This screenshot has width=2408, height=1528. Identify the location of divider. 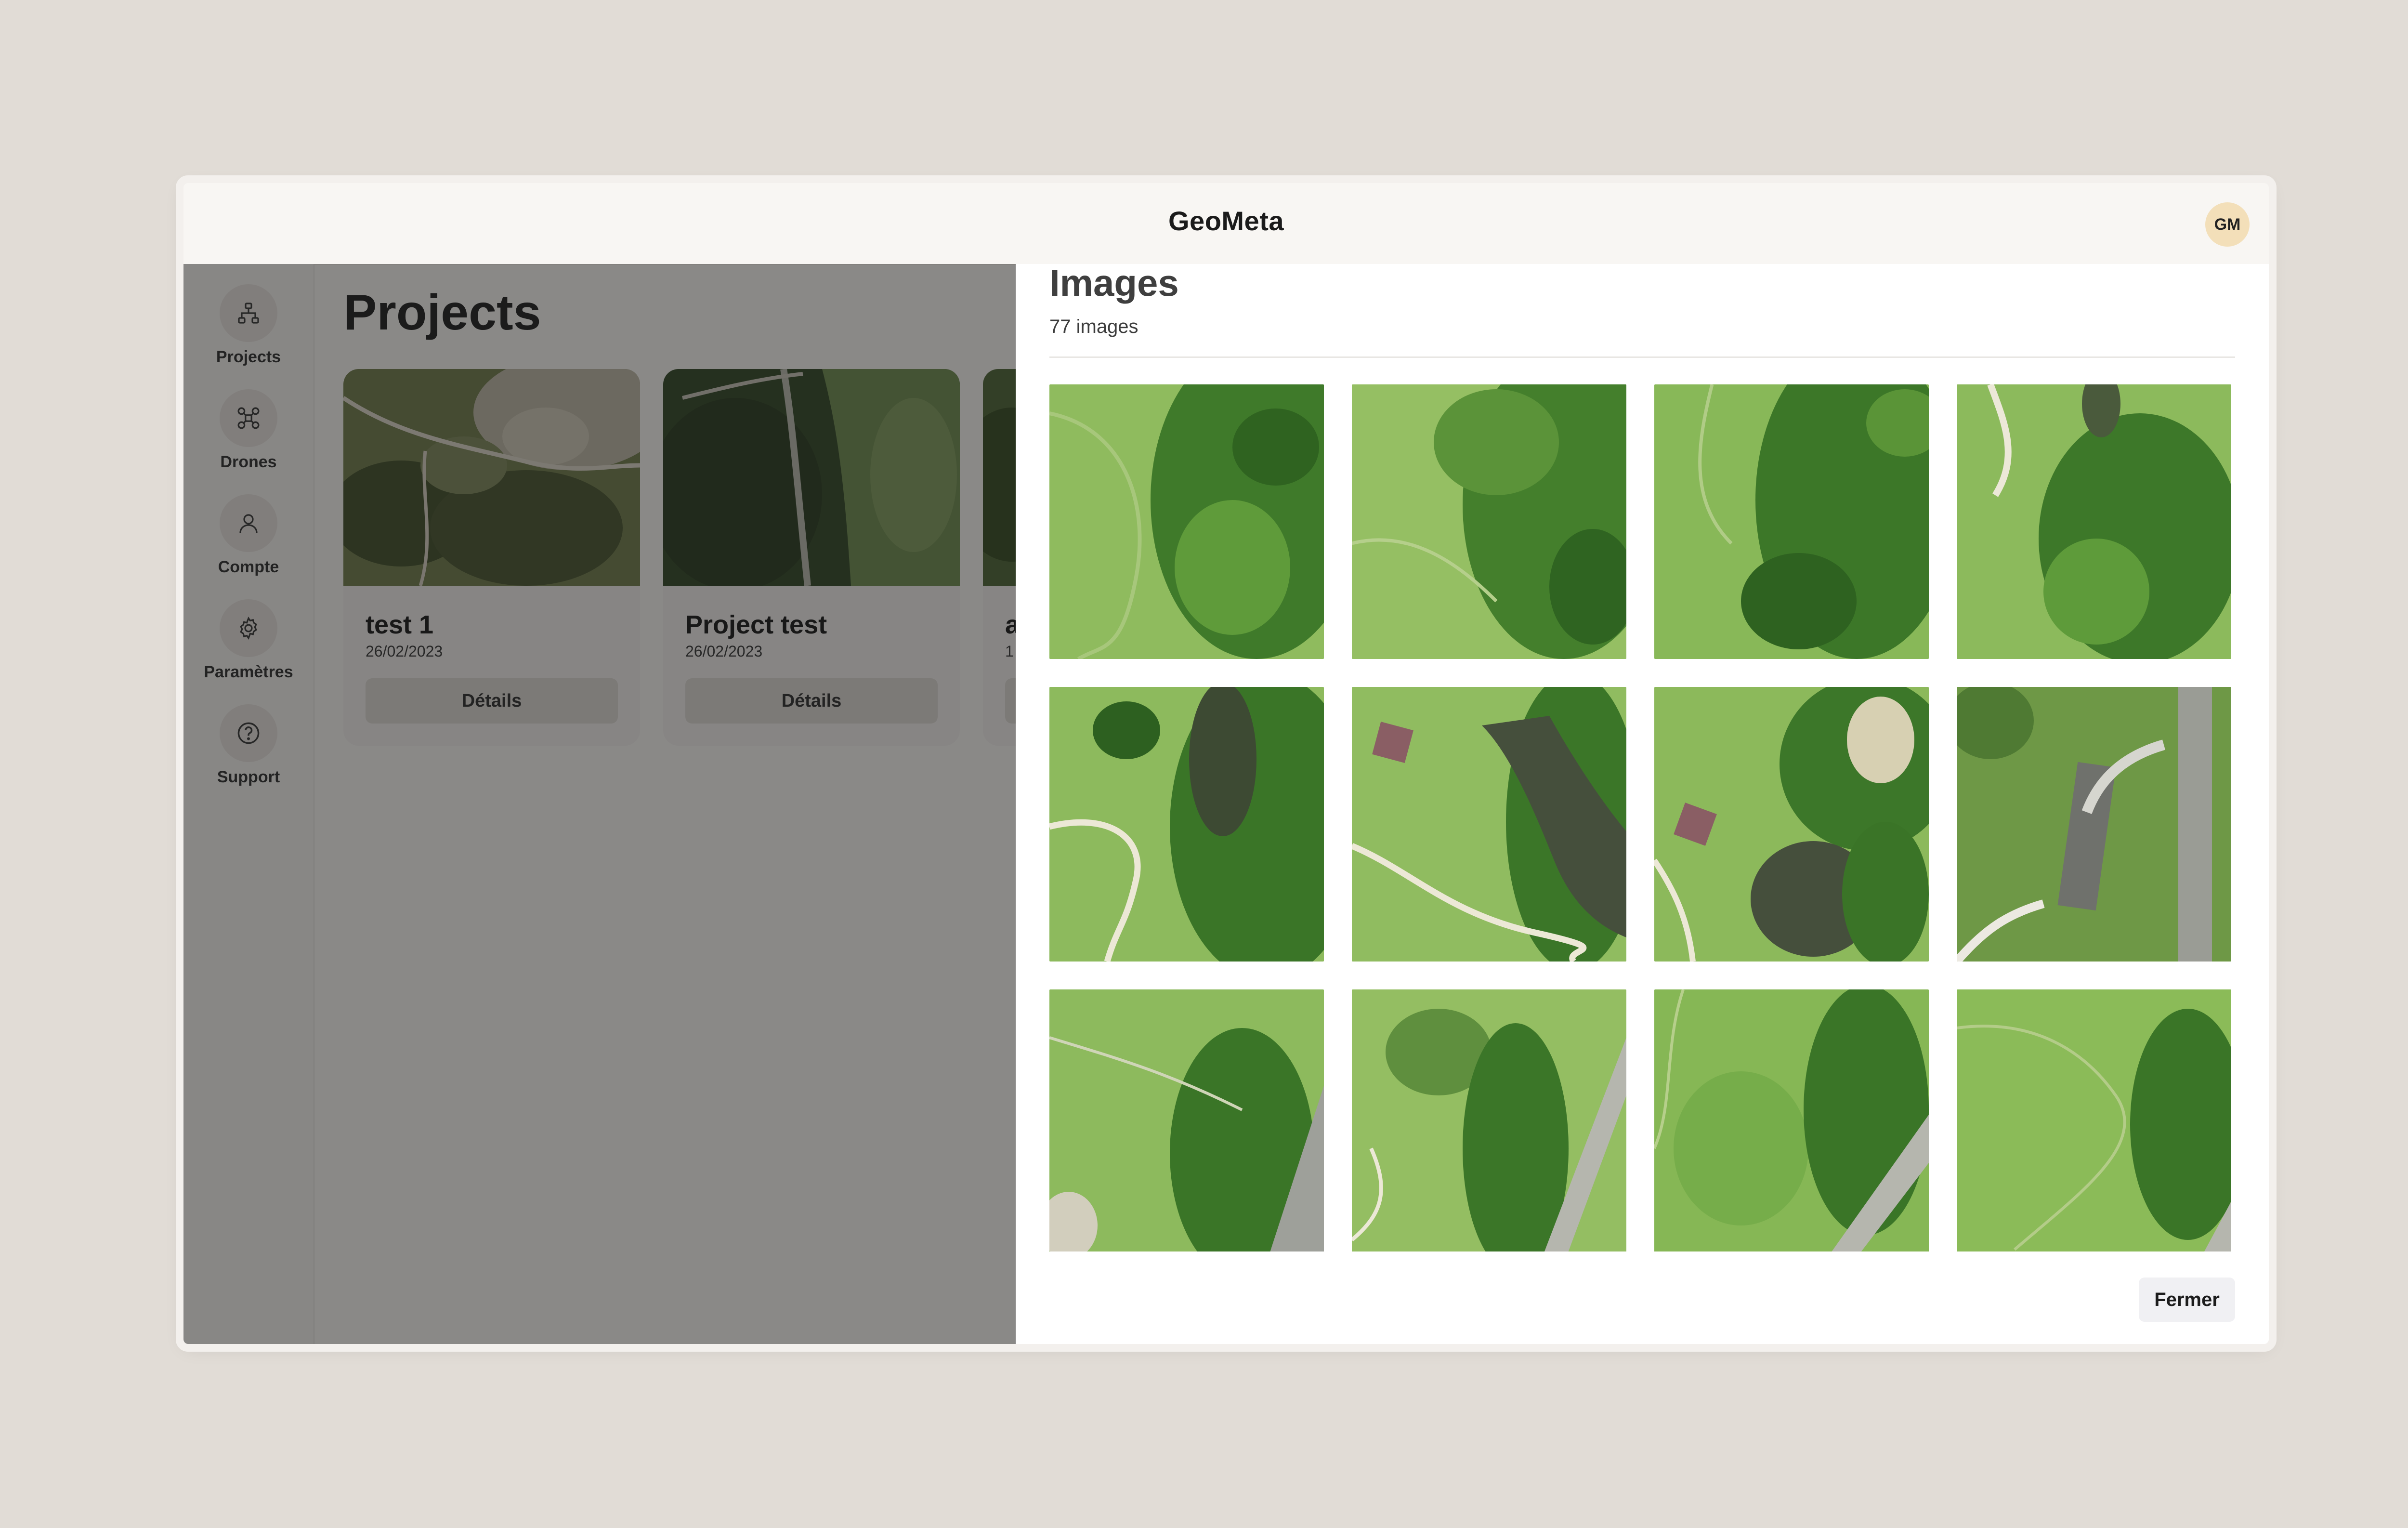
(1642, 357).